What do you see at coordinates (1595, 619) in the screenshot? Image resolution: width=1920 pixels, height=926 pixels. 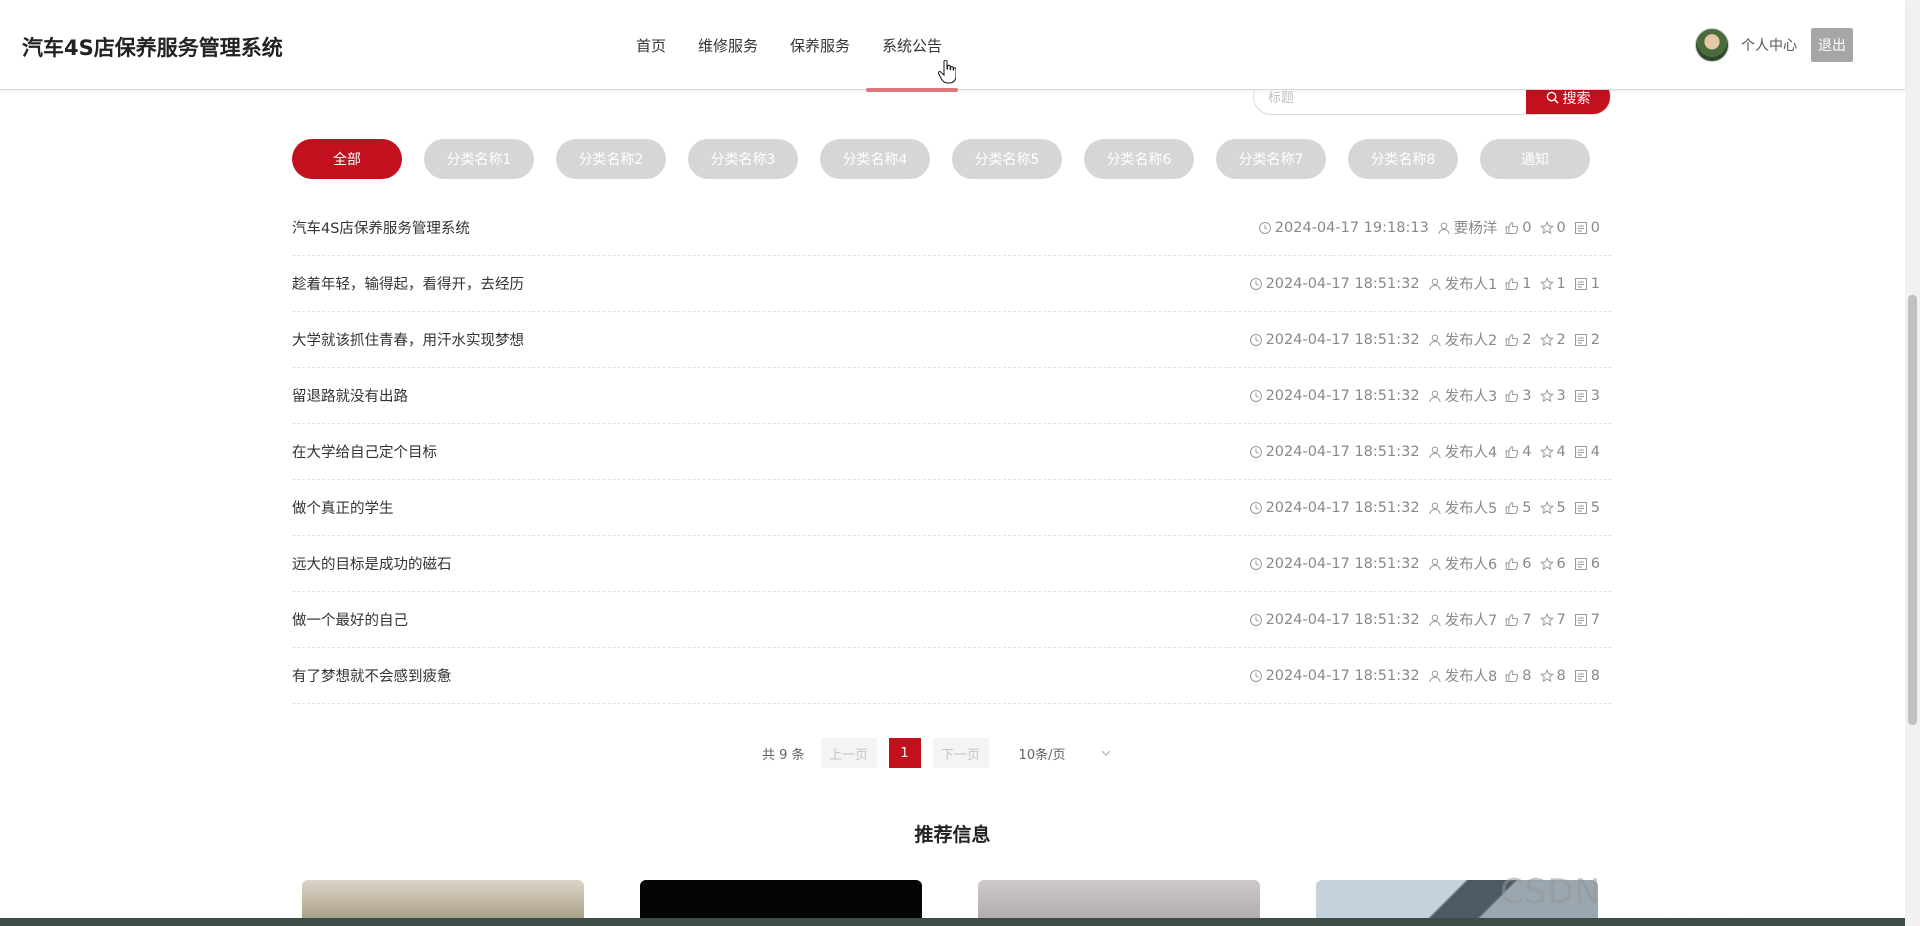 I see `comment-count-value: 7` at bounding box center [1595, 619].